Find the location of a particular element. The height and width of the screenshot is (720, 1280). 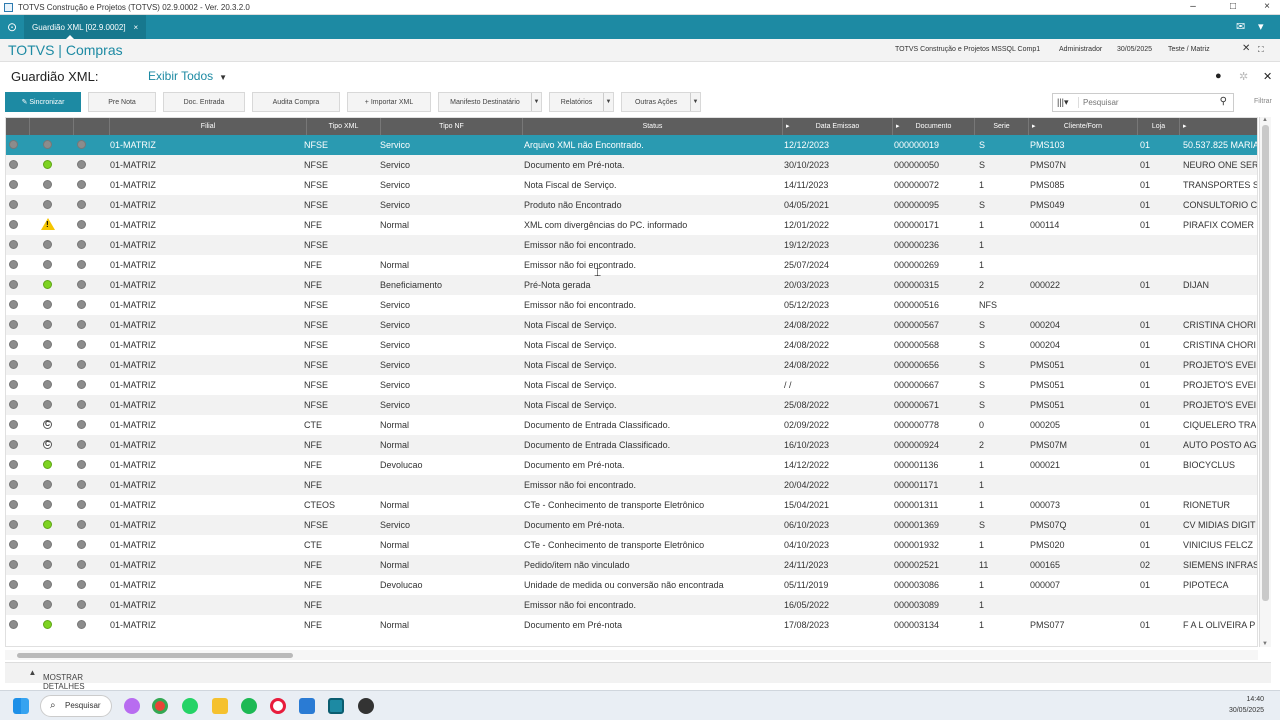

column-header: Tipo XML is located at coordinates (344, 126).